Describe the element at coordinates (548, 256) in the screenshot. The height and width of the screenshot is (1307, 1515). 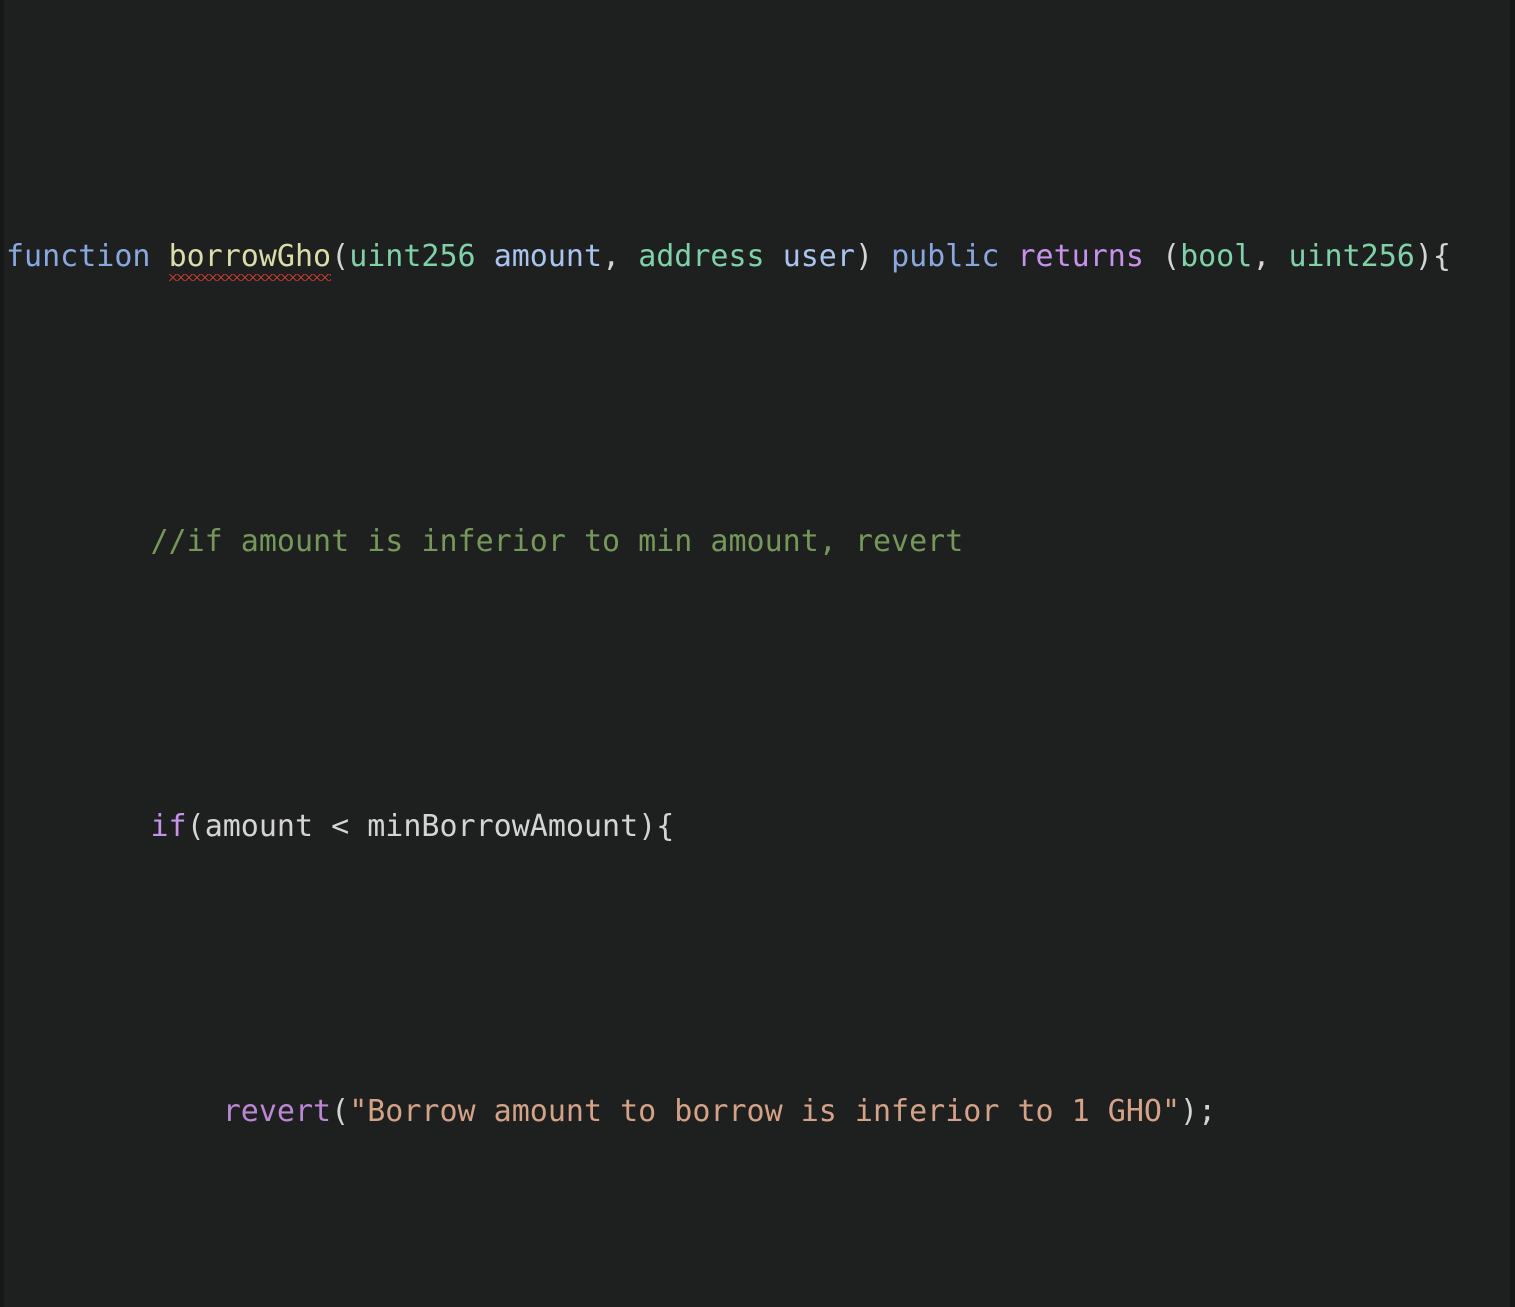
I see `param-amount: amount` at that location.